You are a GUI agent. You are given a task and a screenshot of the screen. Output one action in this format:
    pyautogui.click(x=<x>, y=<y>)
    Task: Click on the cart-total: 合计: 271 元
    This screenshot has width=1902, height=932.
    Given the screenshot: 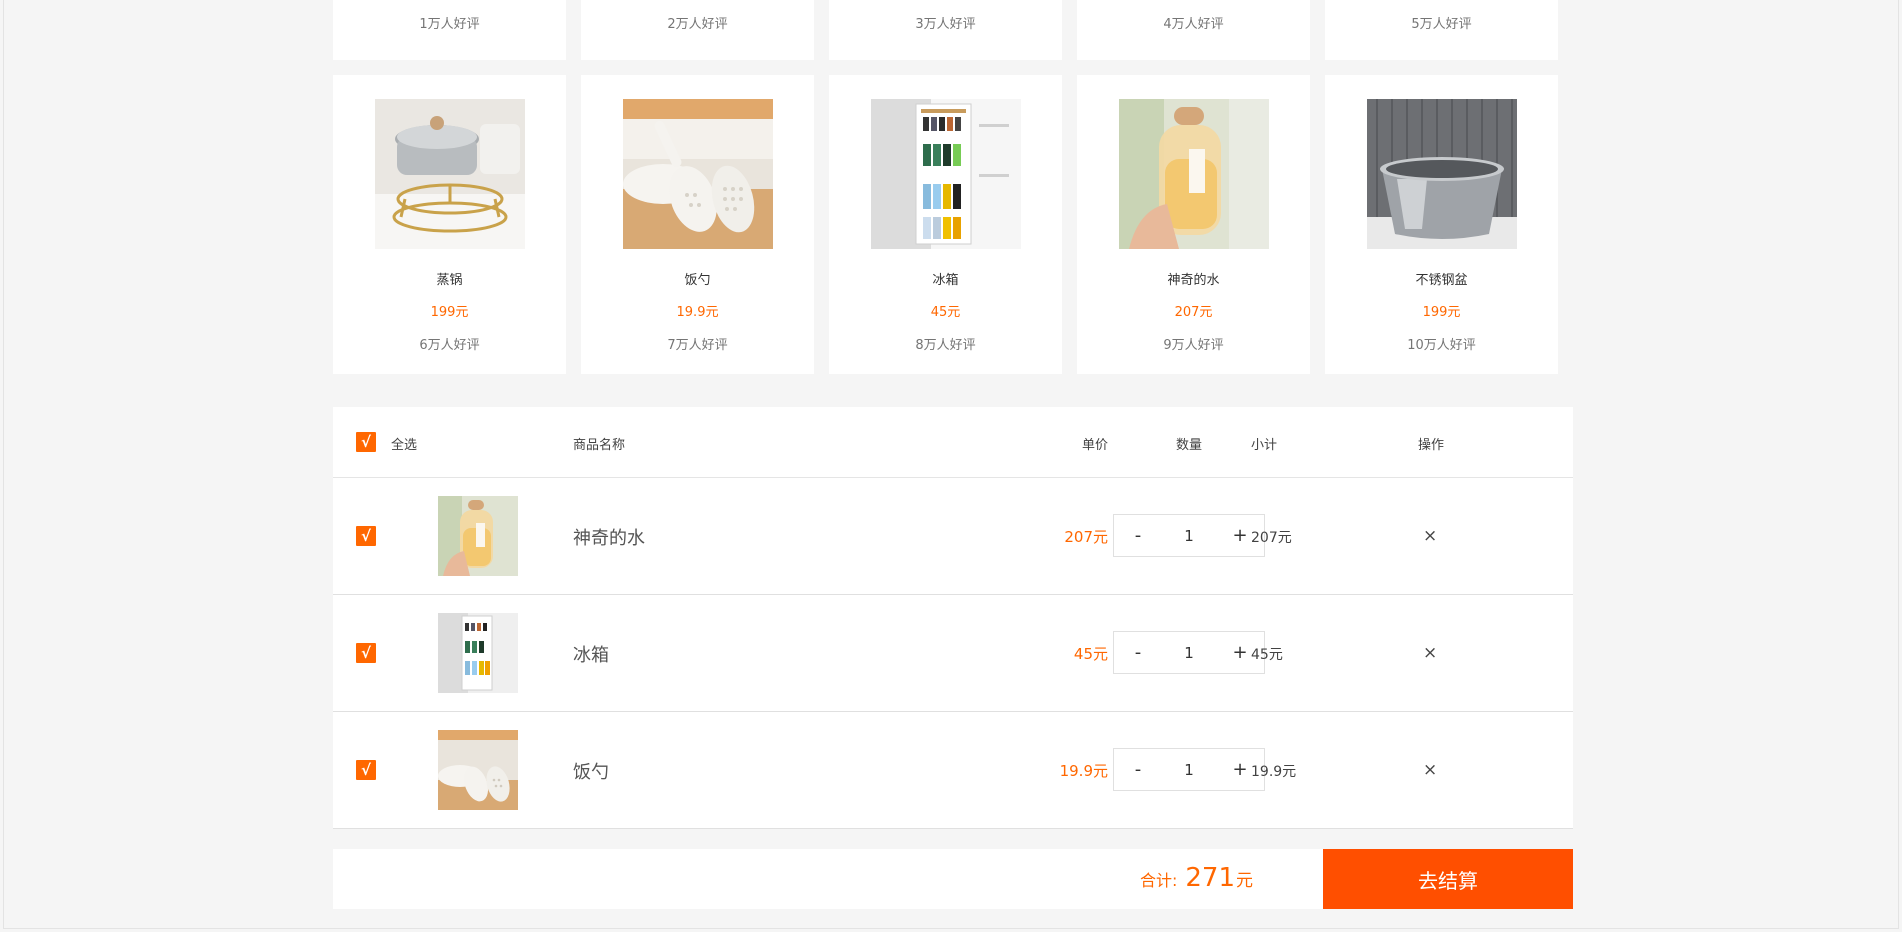 What is the action you would take?
    pyautogui.click(x=1196, y=878)
    